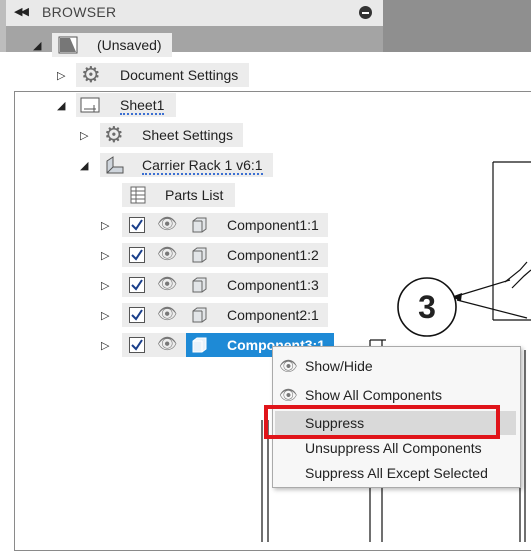  Describe the element at coordinates (188, 135) in the screenshot. I see `sheet-settings-label: Sheet Settings` at that location.